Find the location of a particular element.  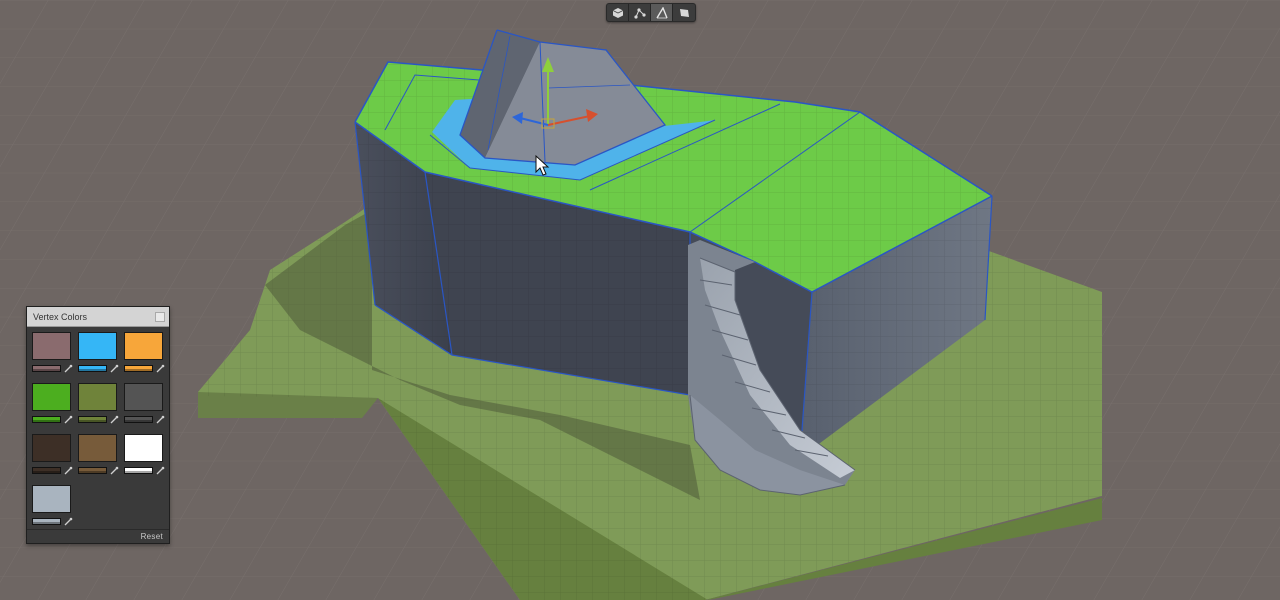

swatch-grid is located at coordinates (98, 430).